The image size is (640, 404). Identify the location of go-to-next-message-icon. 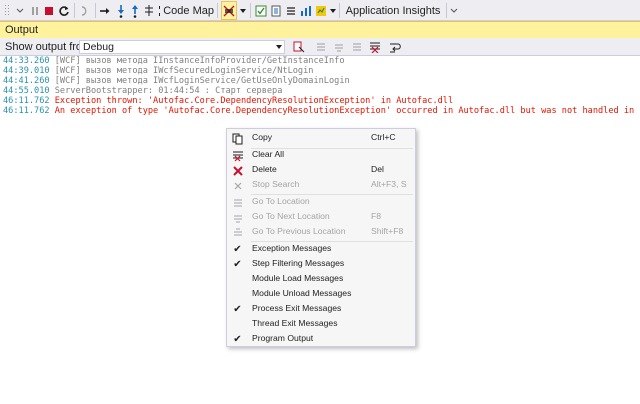
(339, 47).